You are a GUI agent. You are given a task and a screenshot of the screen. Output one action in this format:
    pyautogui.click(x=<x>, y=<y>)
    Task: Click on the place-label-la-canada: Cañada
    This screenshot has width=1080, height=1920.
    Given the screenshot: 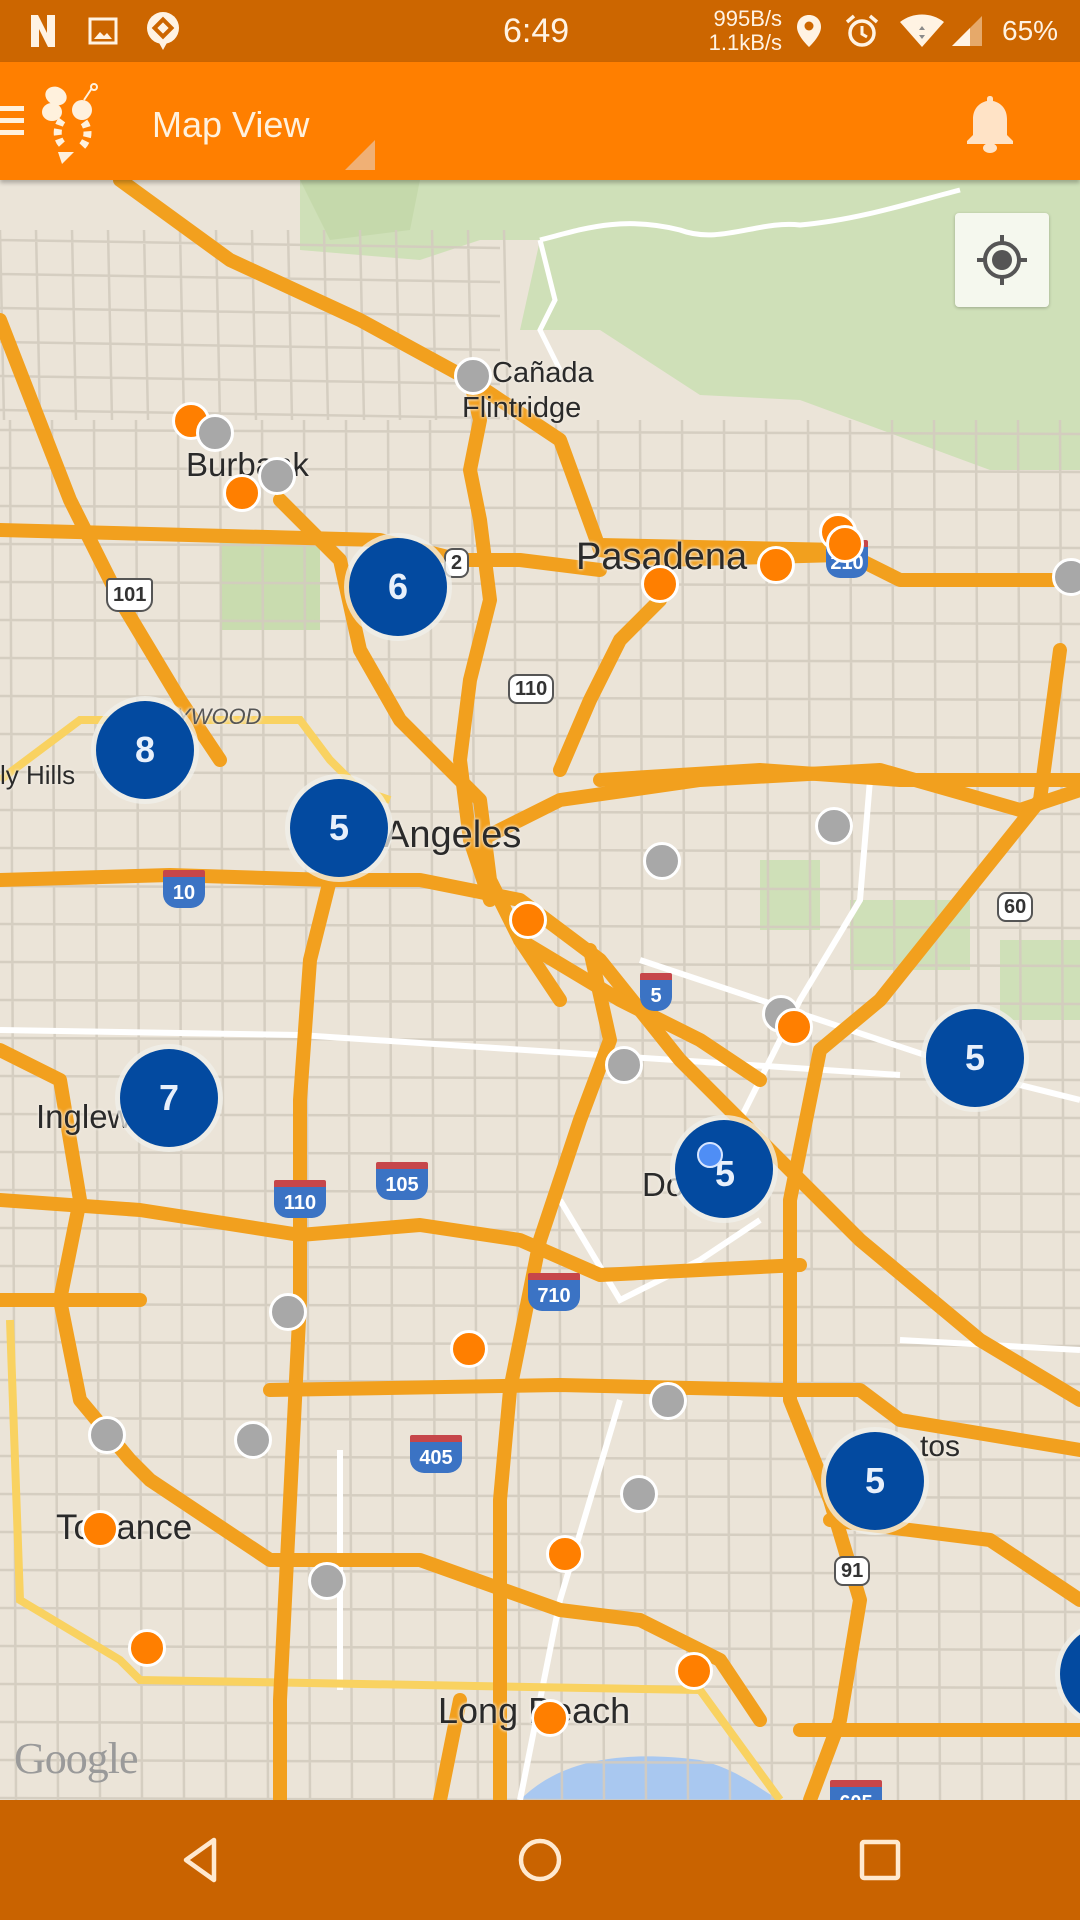 What is the action you would take?
    pyautogui.click(x=543, y=373)
    